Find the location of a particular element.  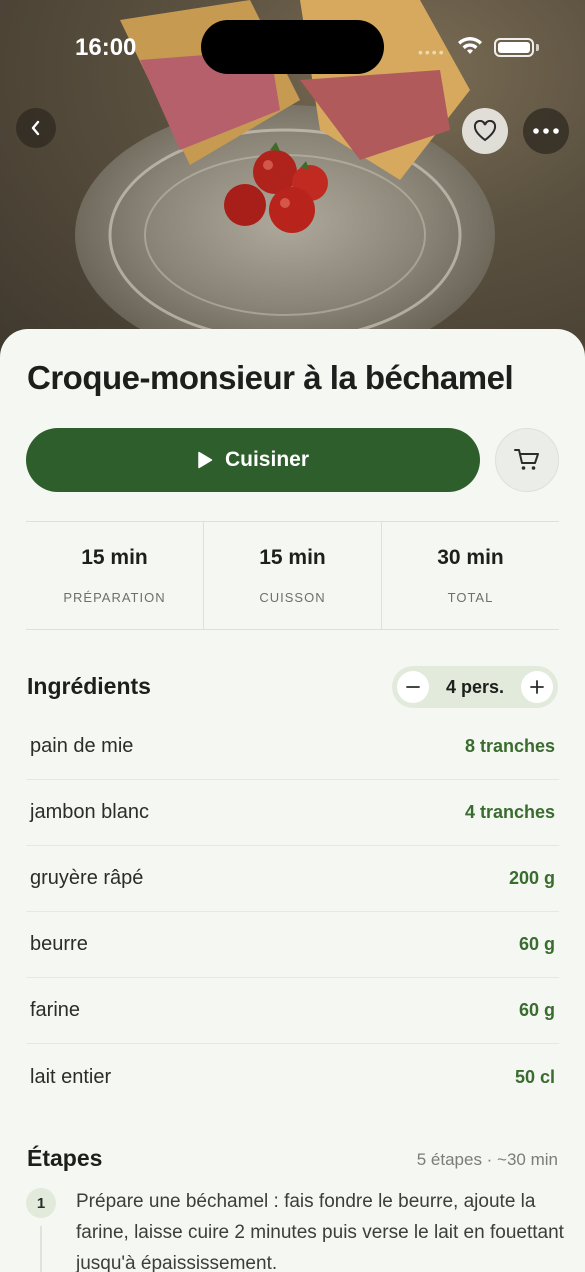

ingredient-row: farine 60 g is located at coordinates (292, 1011).